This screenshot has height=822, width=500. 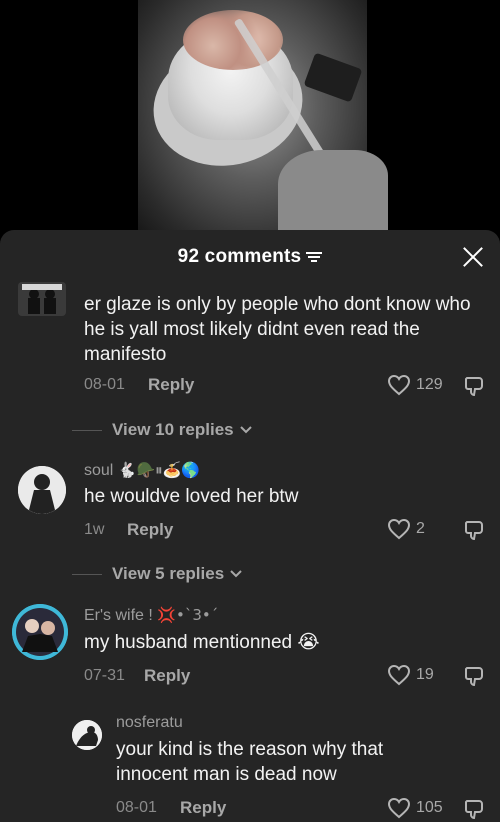 What do you see at coordinates (263, 117) in the screenshot?
I see `video-frame` at bounding box center [263, 117].